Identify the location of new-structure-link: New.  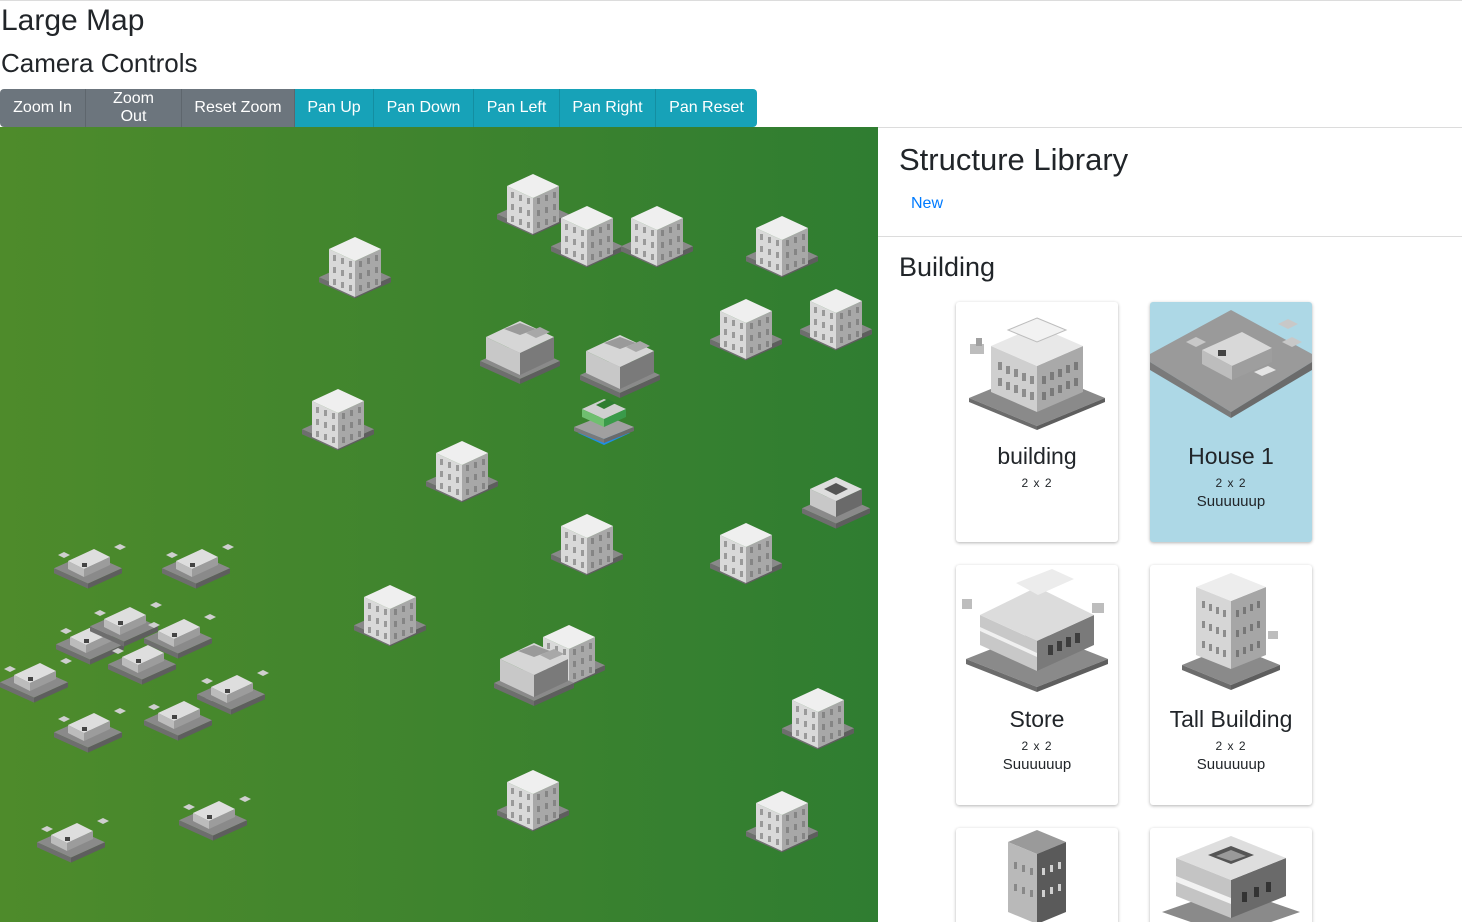
(927, 204).